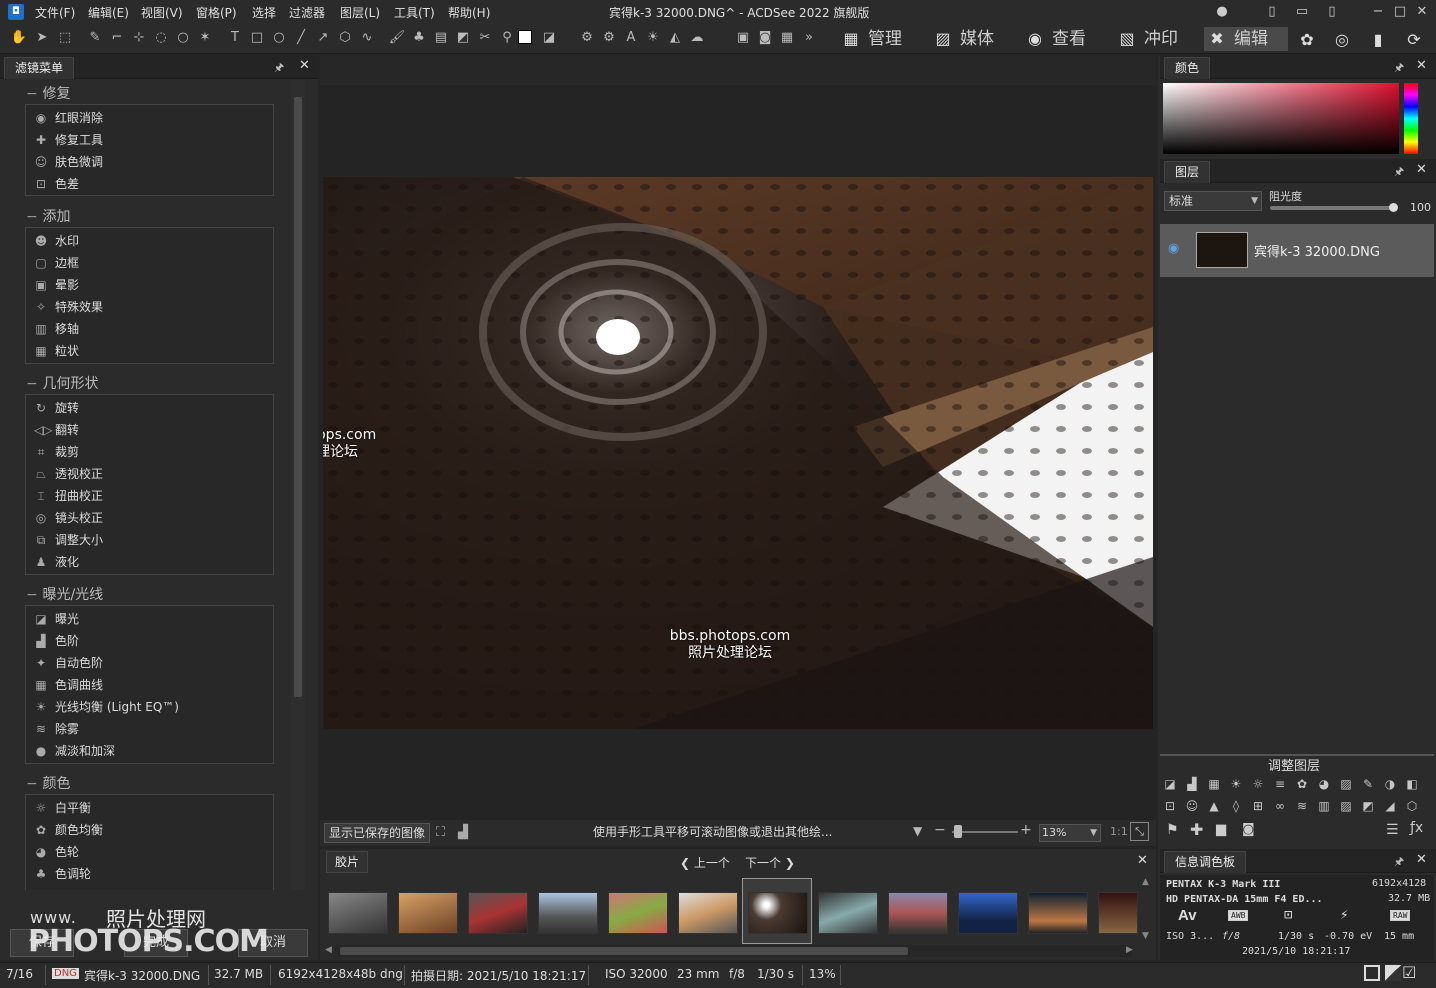 The width and height of the screenshot is (1436, 988). I want to click on layer-mask-icon: ◙, so click(765, 38).